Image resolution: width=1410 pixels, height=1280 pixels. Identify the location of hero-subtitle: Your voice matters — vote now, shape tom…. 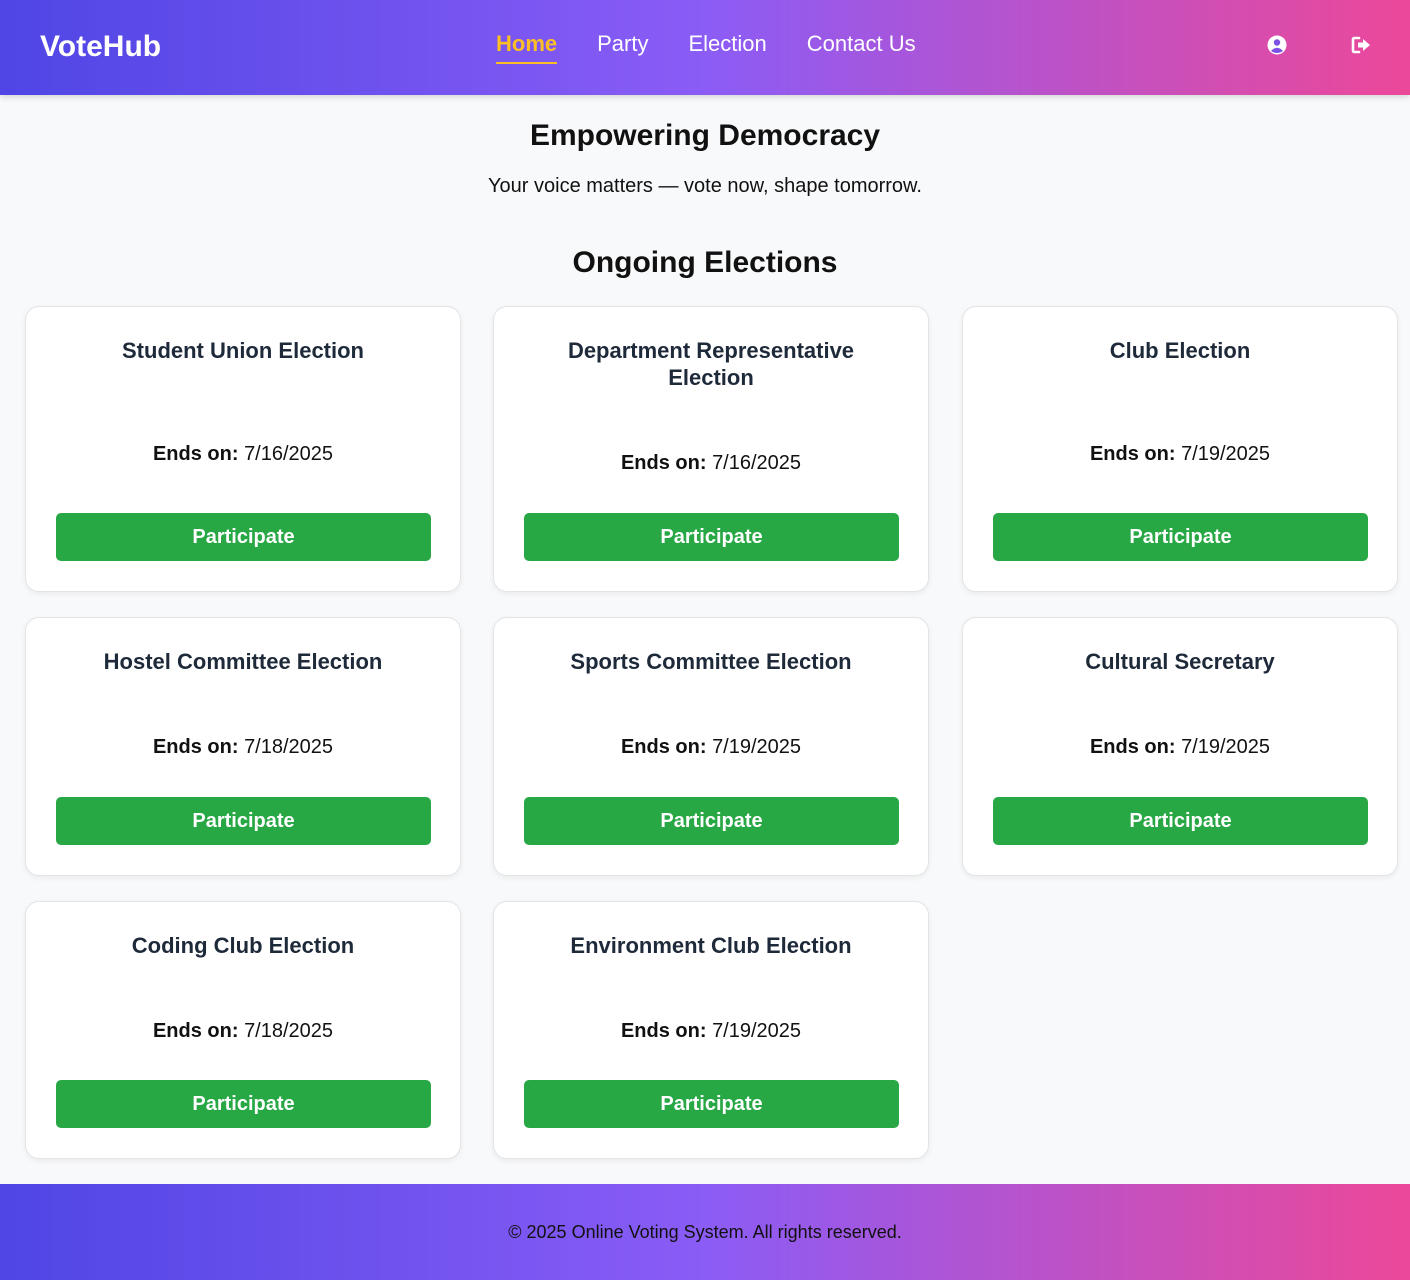
(705, 186).